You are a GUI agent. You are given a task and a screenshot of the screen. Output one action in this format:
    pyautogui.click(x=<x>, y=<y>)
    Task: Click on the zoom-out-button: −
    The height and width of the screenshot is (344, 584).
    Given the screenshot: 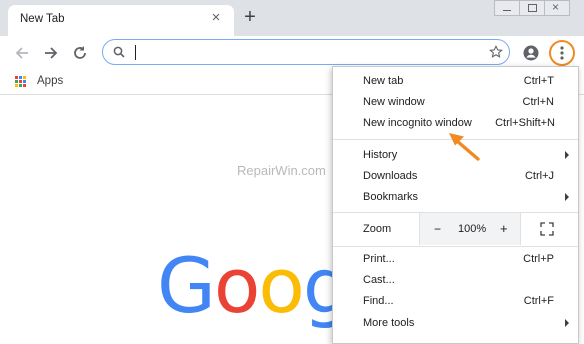 What is the action you would take?
    pyautogui.click(x=437, y=229)
    